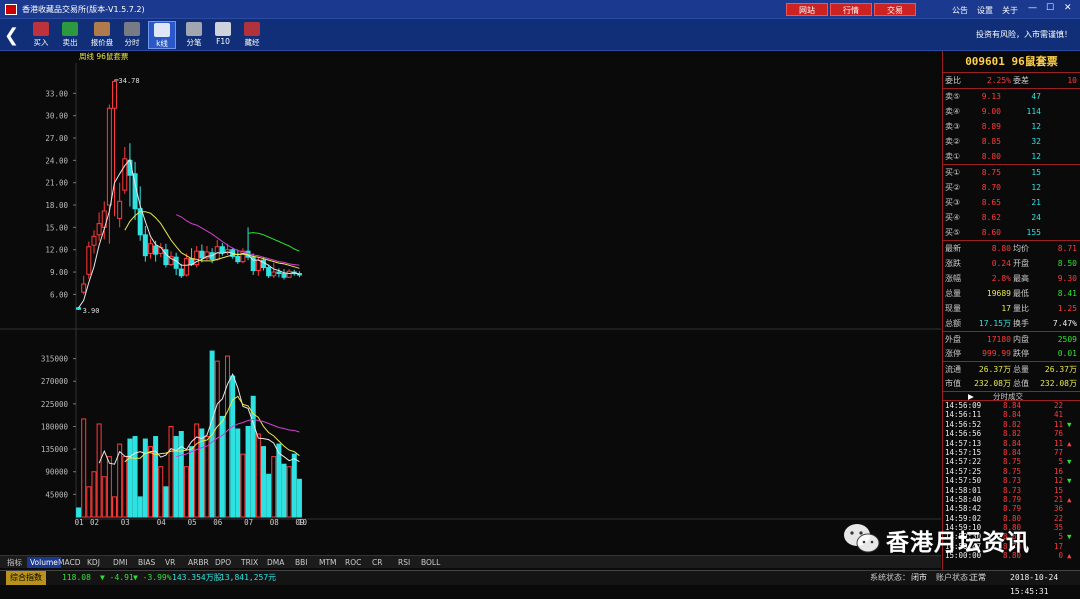 This screenshot has height=599, width=1080. I want to click on tab-arbr: ARBR, so click(198, 562).